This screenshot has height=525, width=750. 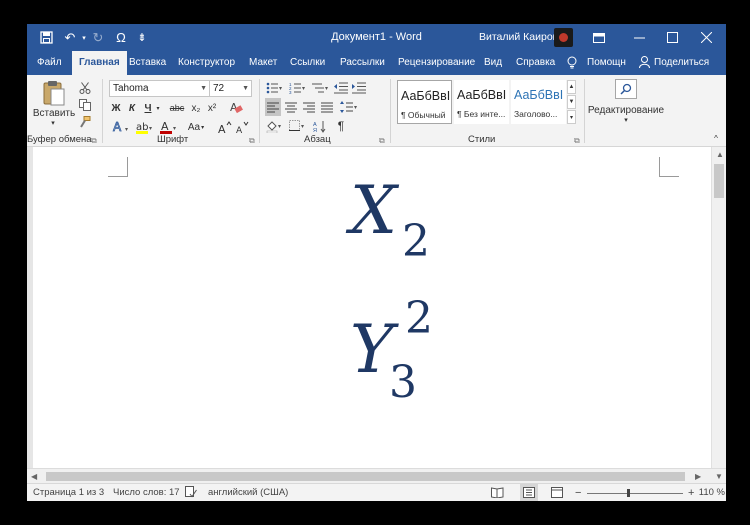 I want to click on copy-icon, so click(x=85, y=105).